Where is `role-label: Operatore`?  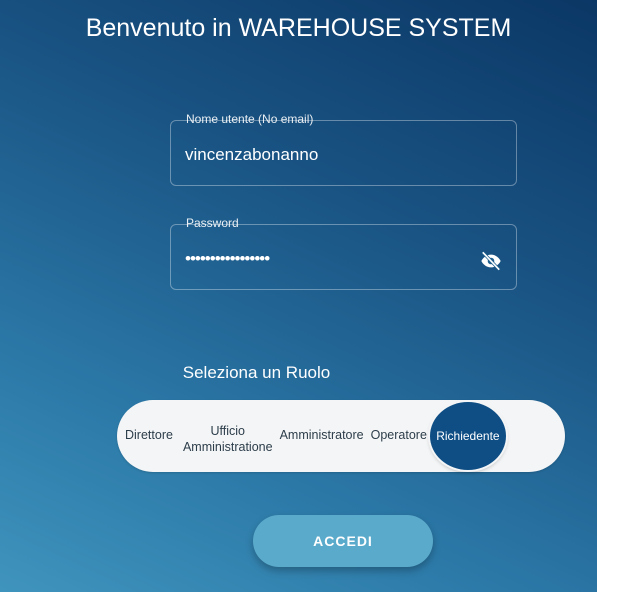 role-label: Operatore is located at coordinates (398, 435).